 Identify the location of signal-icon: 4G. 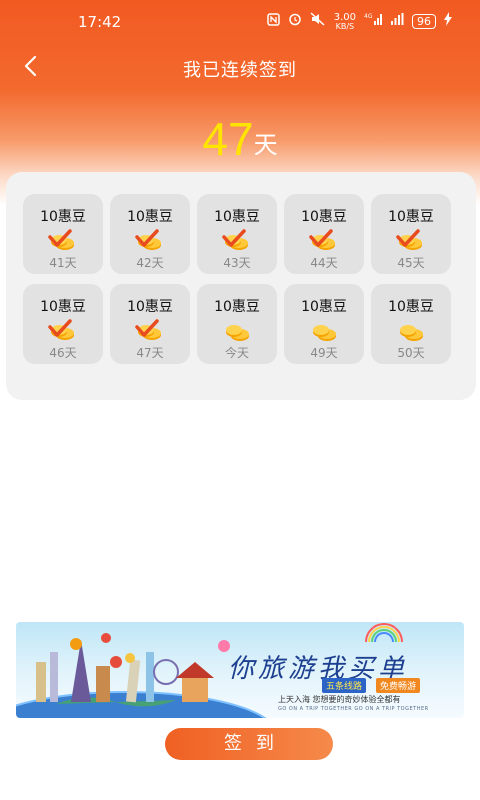
(373, 21).